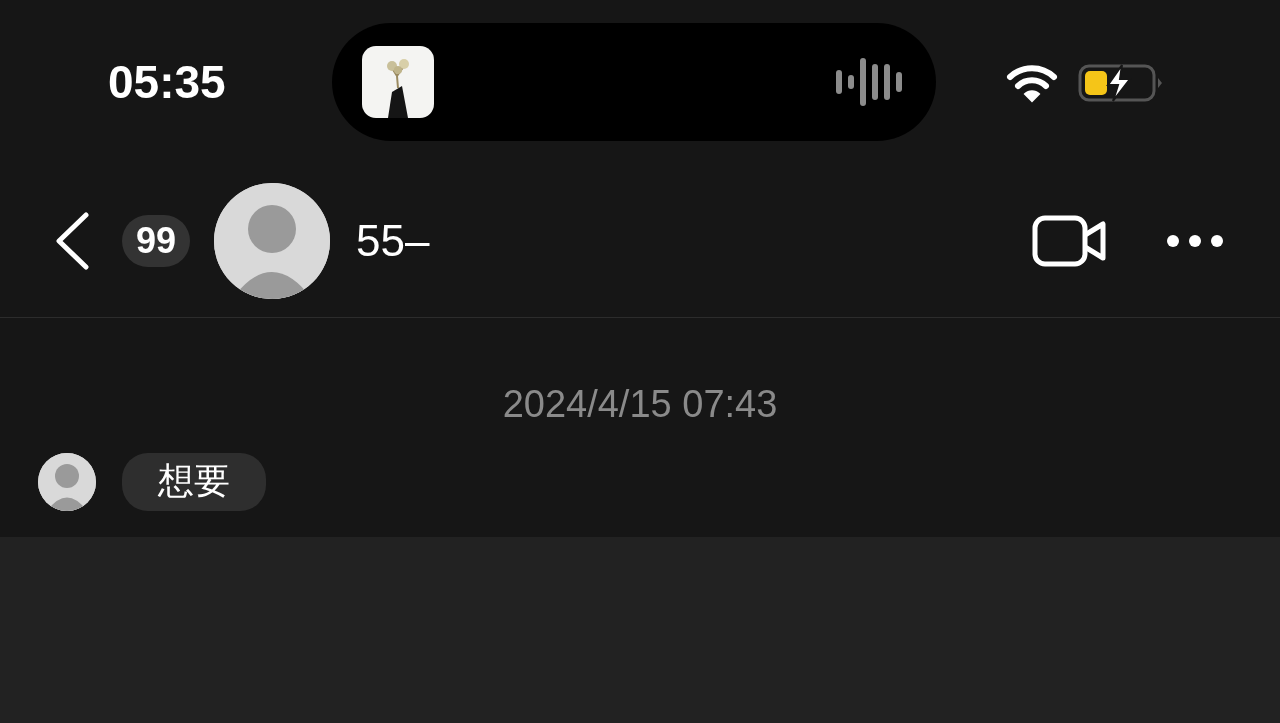 This screenshot has height=723, width=1280. I want to click on more-icon, so click(1195, 241).